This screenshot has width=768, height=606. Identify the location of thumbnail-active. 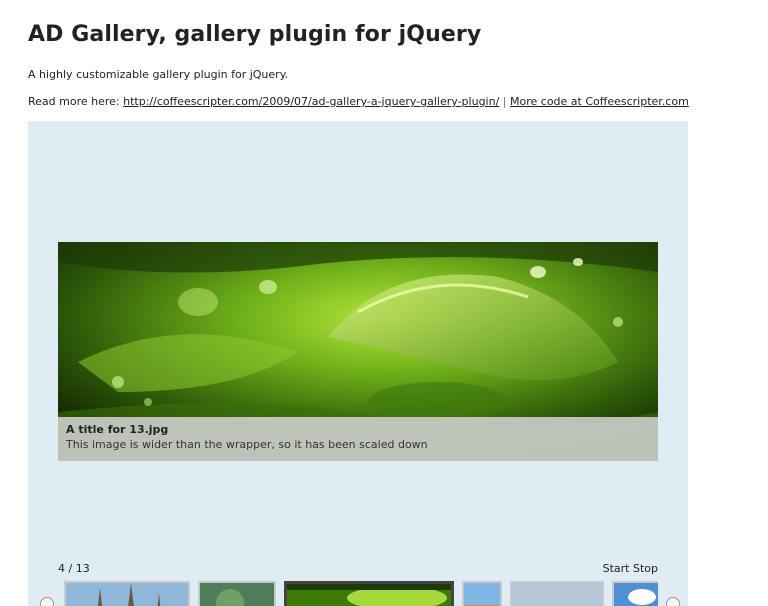
(369, 593).